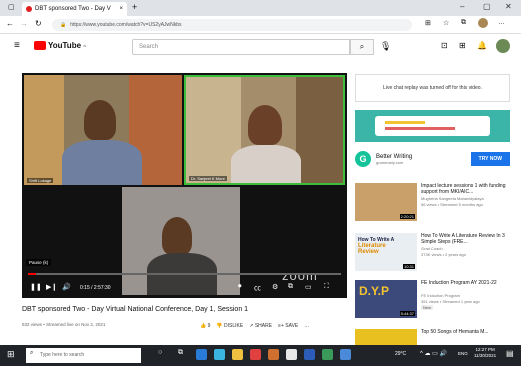  What do you see at coordinates (40, 45) in the screenshot?
I see `youtube-play-logo-icon` at bounding box center [40, 45].